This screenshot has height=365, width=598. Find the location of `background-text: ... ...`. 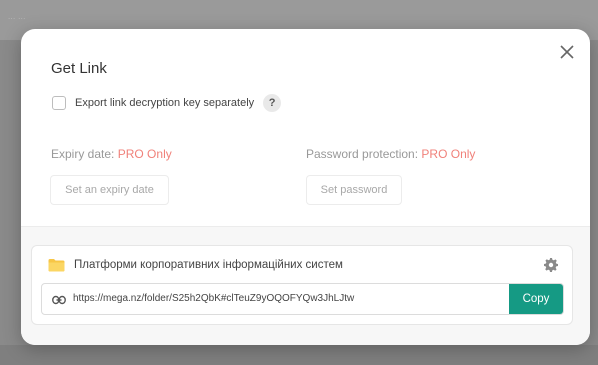

background-text: ... ... is located at coordinates (17, 16).